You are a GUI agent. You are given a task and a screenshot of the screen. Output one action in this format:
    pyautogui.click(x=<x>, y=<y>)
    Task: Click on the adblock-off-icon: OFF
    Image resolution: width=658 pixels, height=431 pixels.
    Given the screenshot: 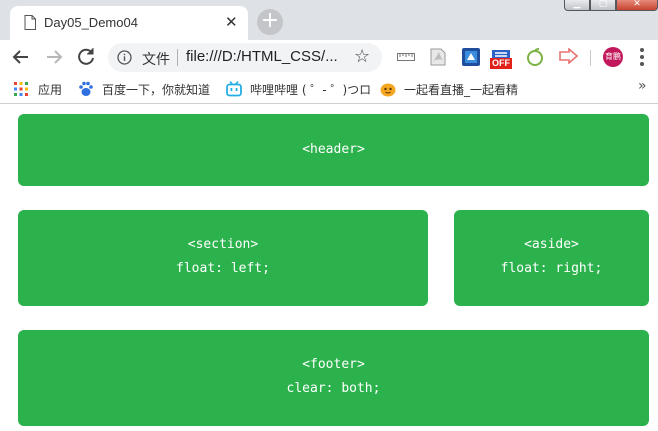 What is the action you would take?
    pyautogui.click(x=501, y=59)
    